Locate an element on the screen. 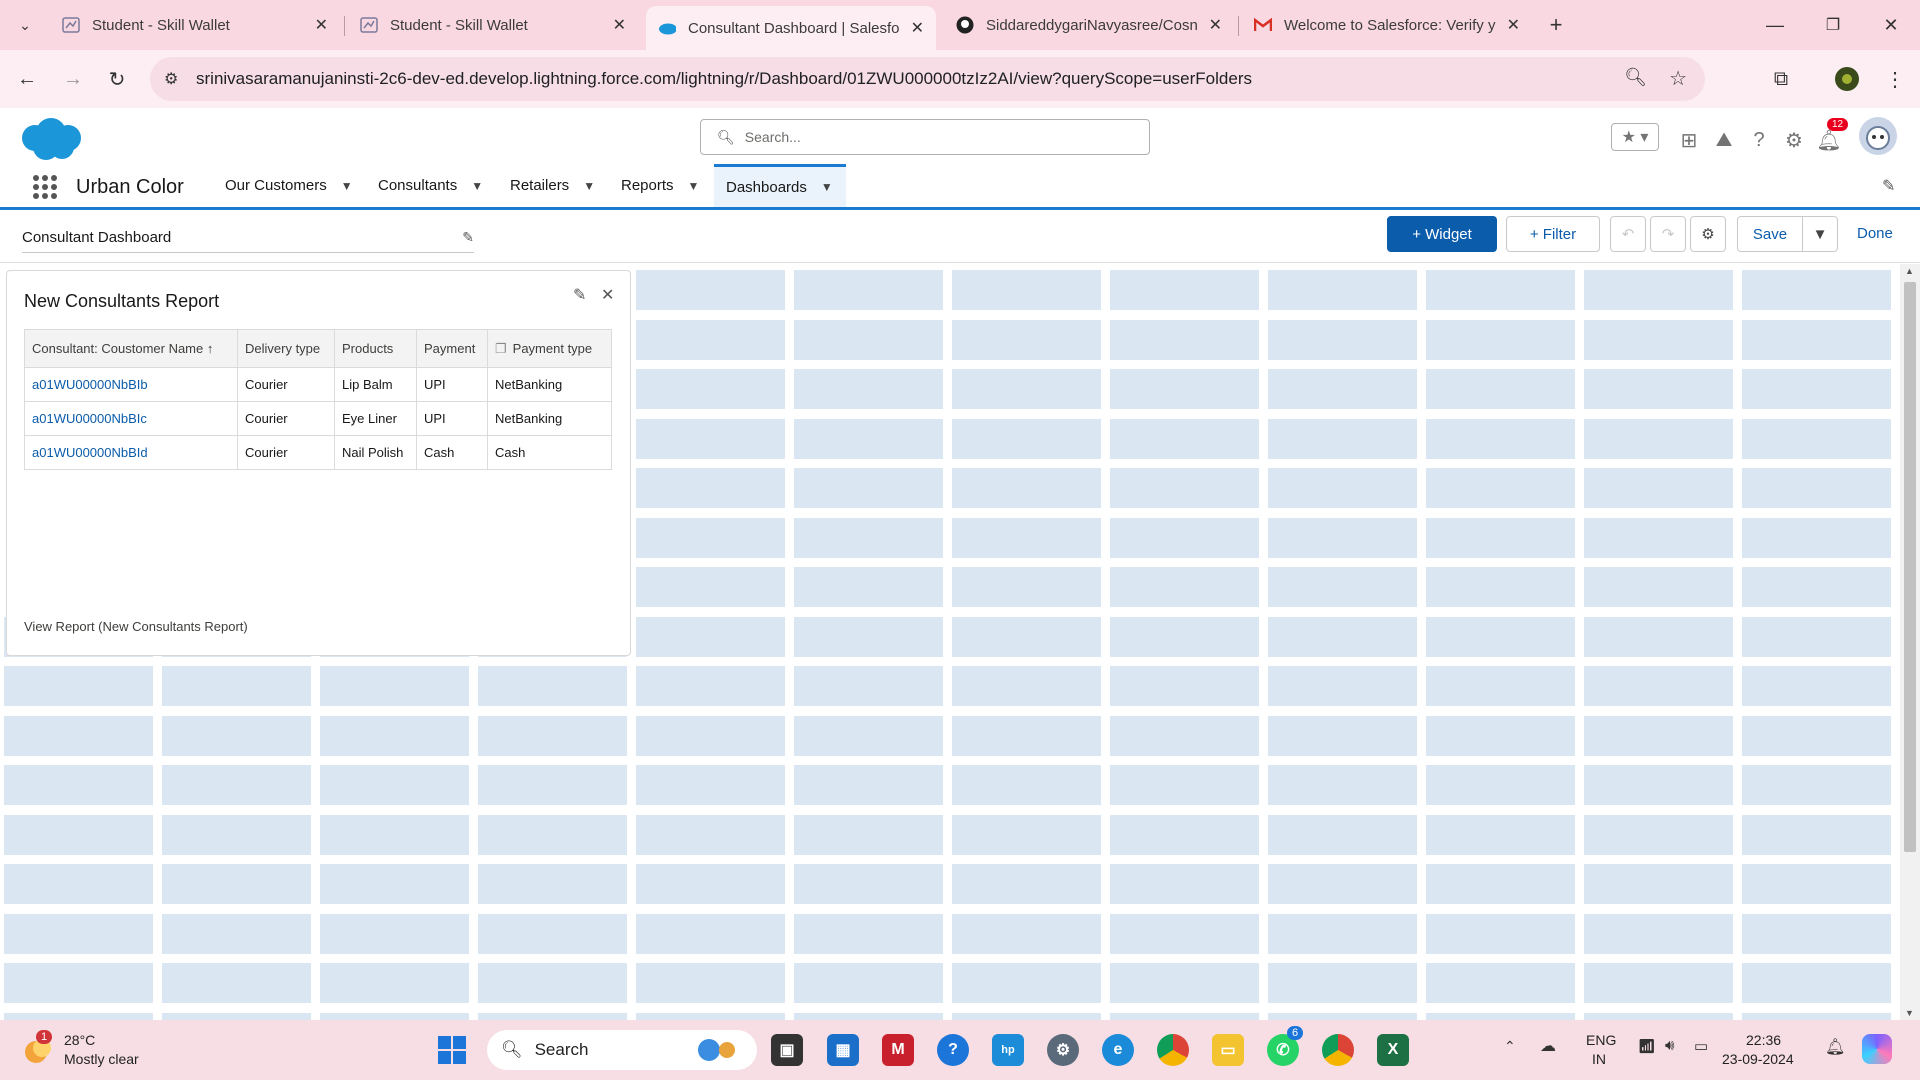 This screenshot has height=1080, width=1920. file-explorer-dark-icon: ▣ is located at coordinates (787, 1050).